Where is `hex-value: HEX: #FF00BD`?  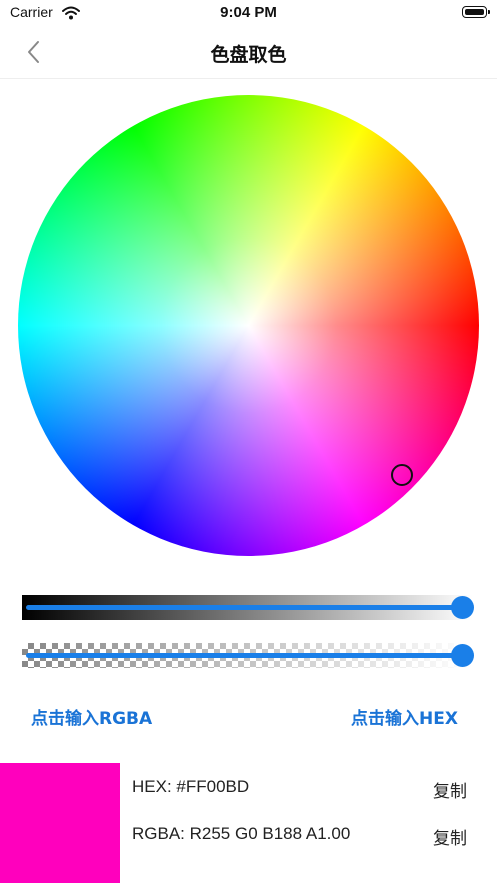
hex-value: HEX: #FF00BD is located at coordinates (191, 786).